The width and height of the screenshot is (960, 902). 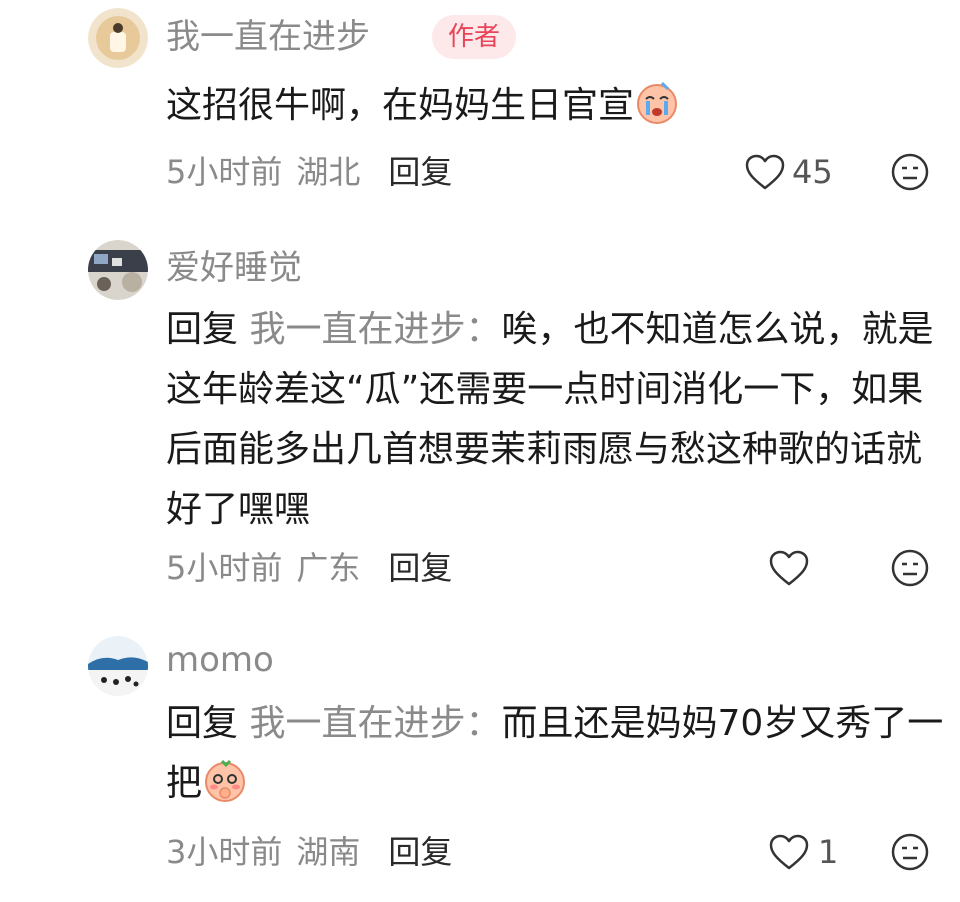 What do you see at coordinates (328, 172) in the screenshot?
I see `location: 湖北` at bounding box center [328, 172].